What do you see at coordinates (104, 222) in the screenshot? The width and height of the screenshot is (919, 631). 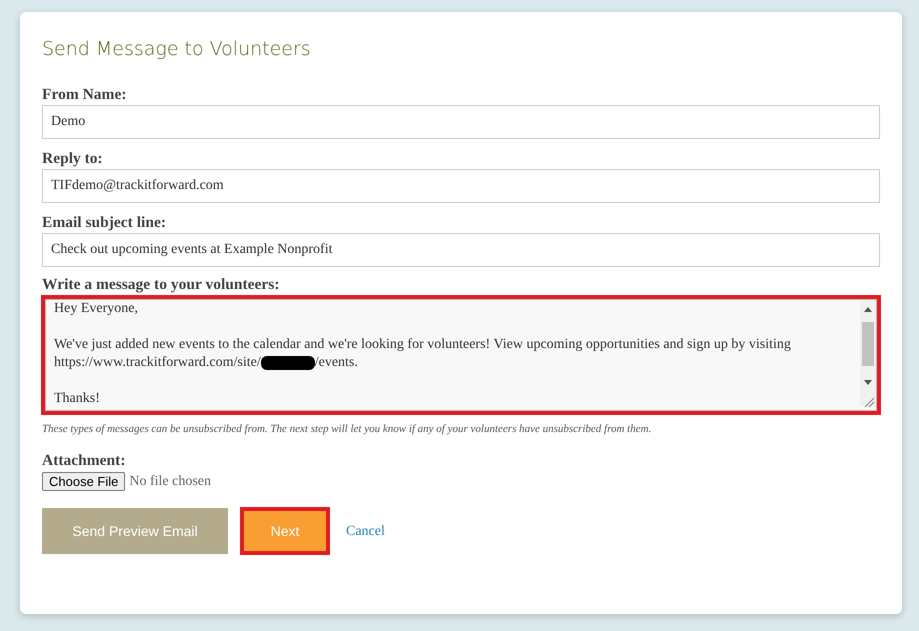 I see `field-label: Email subject line:` at bounding box center [104, 222].